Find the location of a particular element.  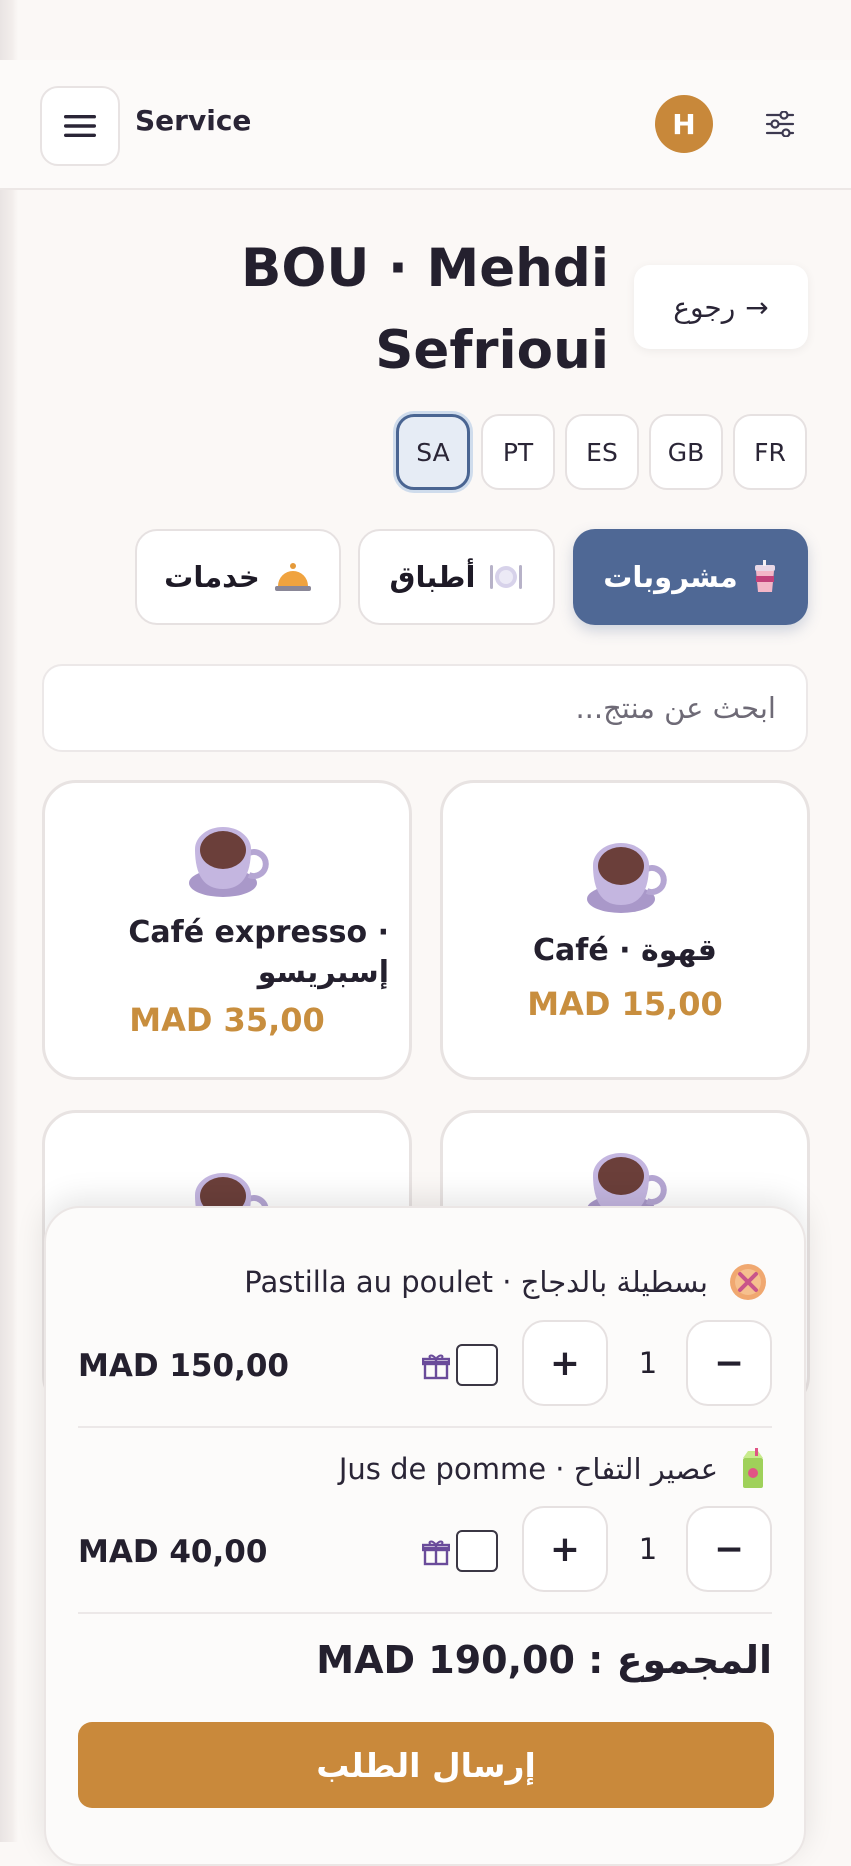

background-edge is located at coordinates (9, 921).